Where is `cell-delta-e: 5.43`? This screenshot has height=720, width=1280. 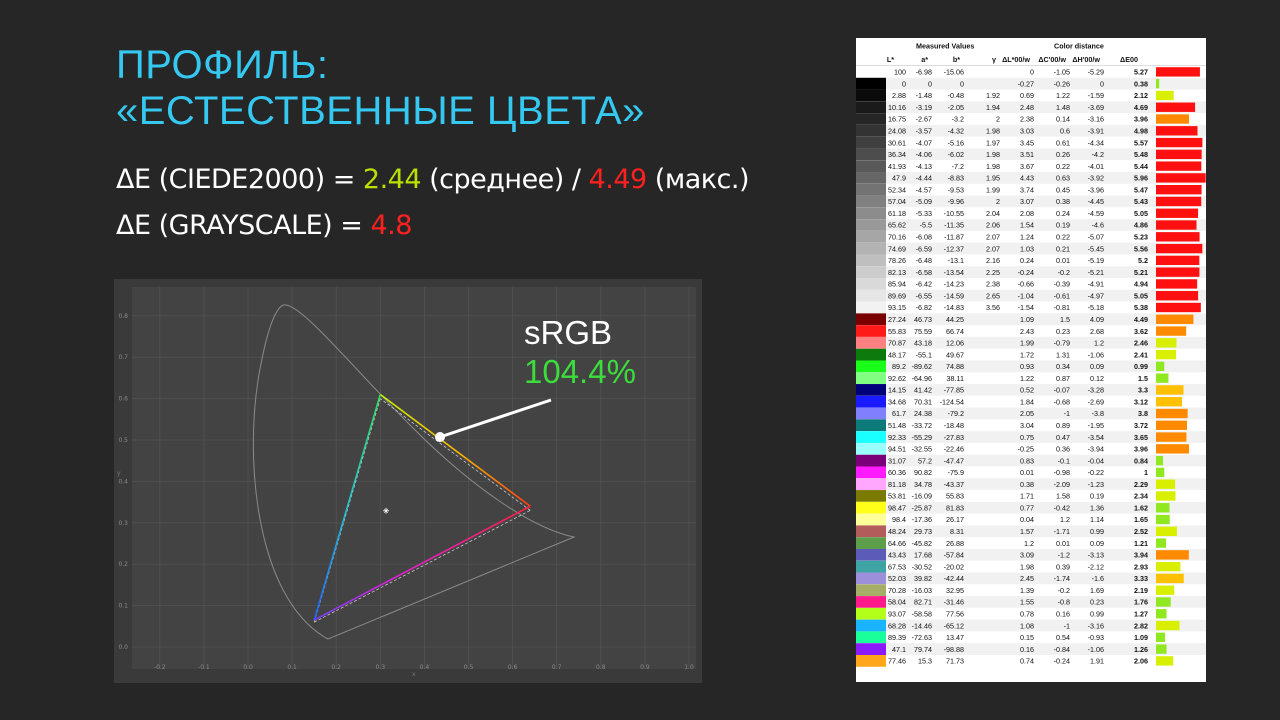
cell-delta-e: 5.43 is located at coordinates (1141, 201).